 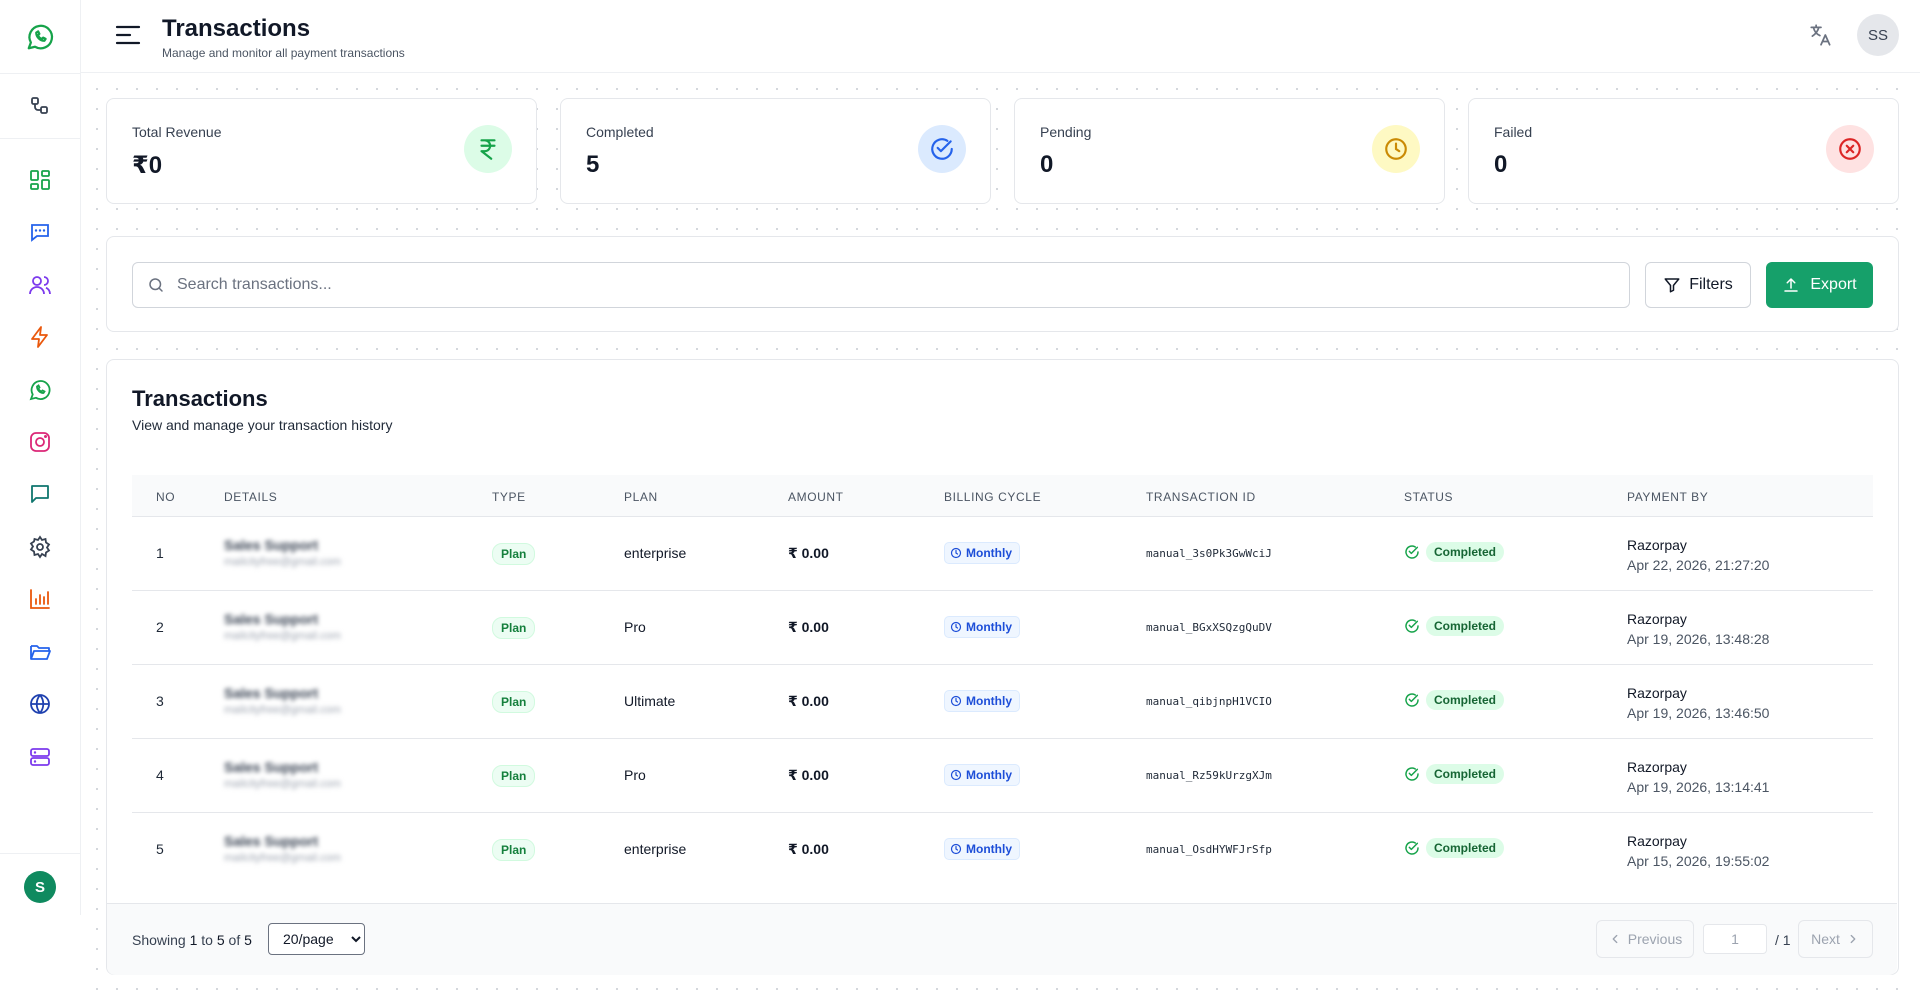 I want to click on transaction-id: manual_Rz59kUrzgXJm, so click(x=1209, y=775).